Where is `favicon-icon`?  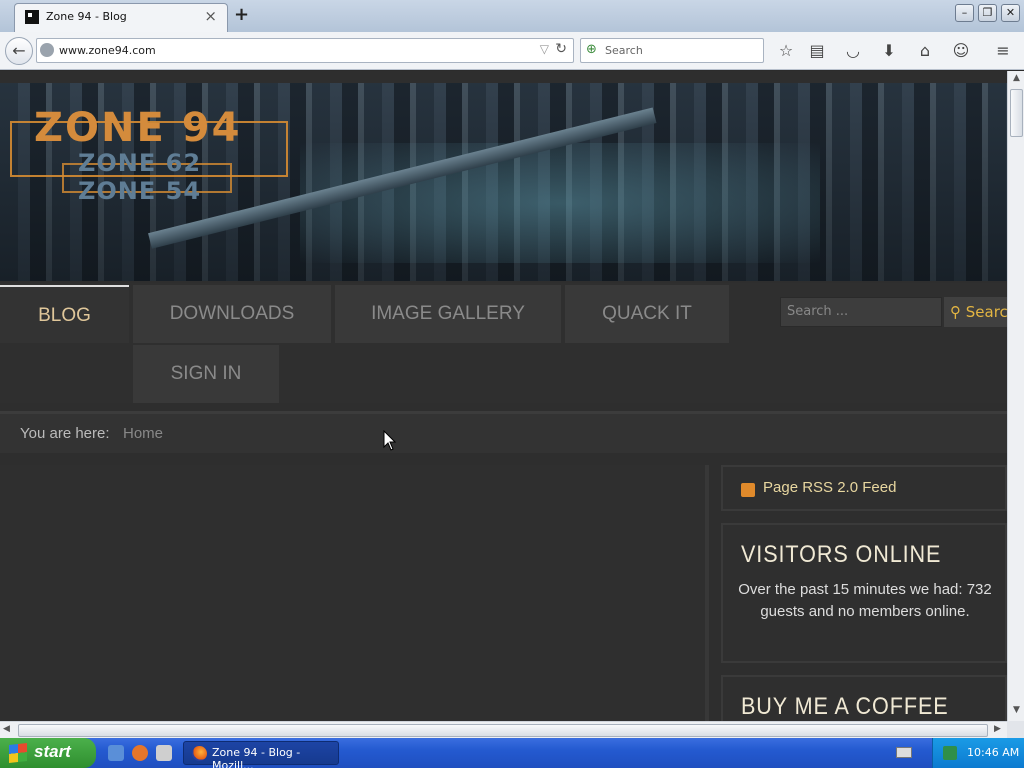
favicon-icon is located at coordinates (32, 17).